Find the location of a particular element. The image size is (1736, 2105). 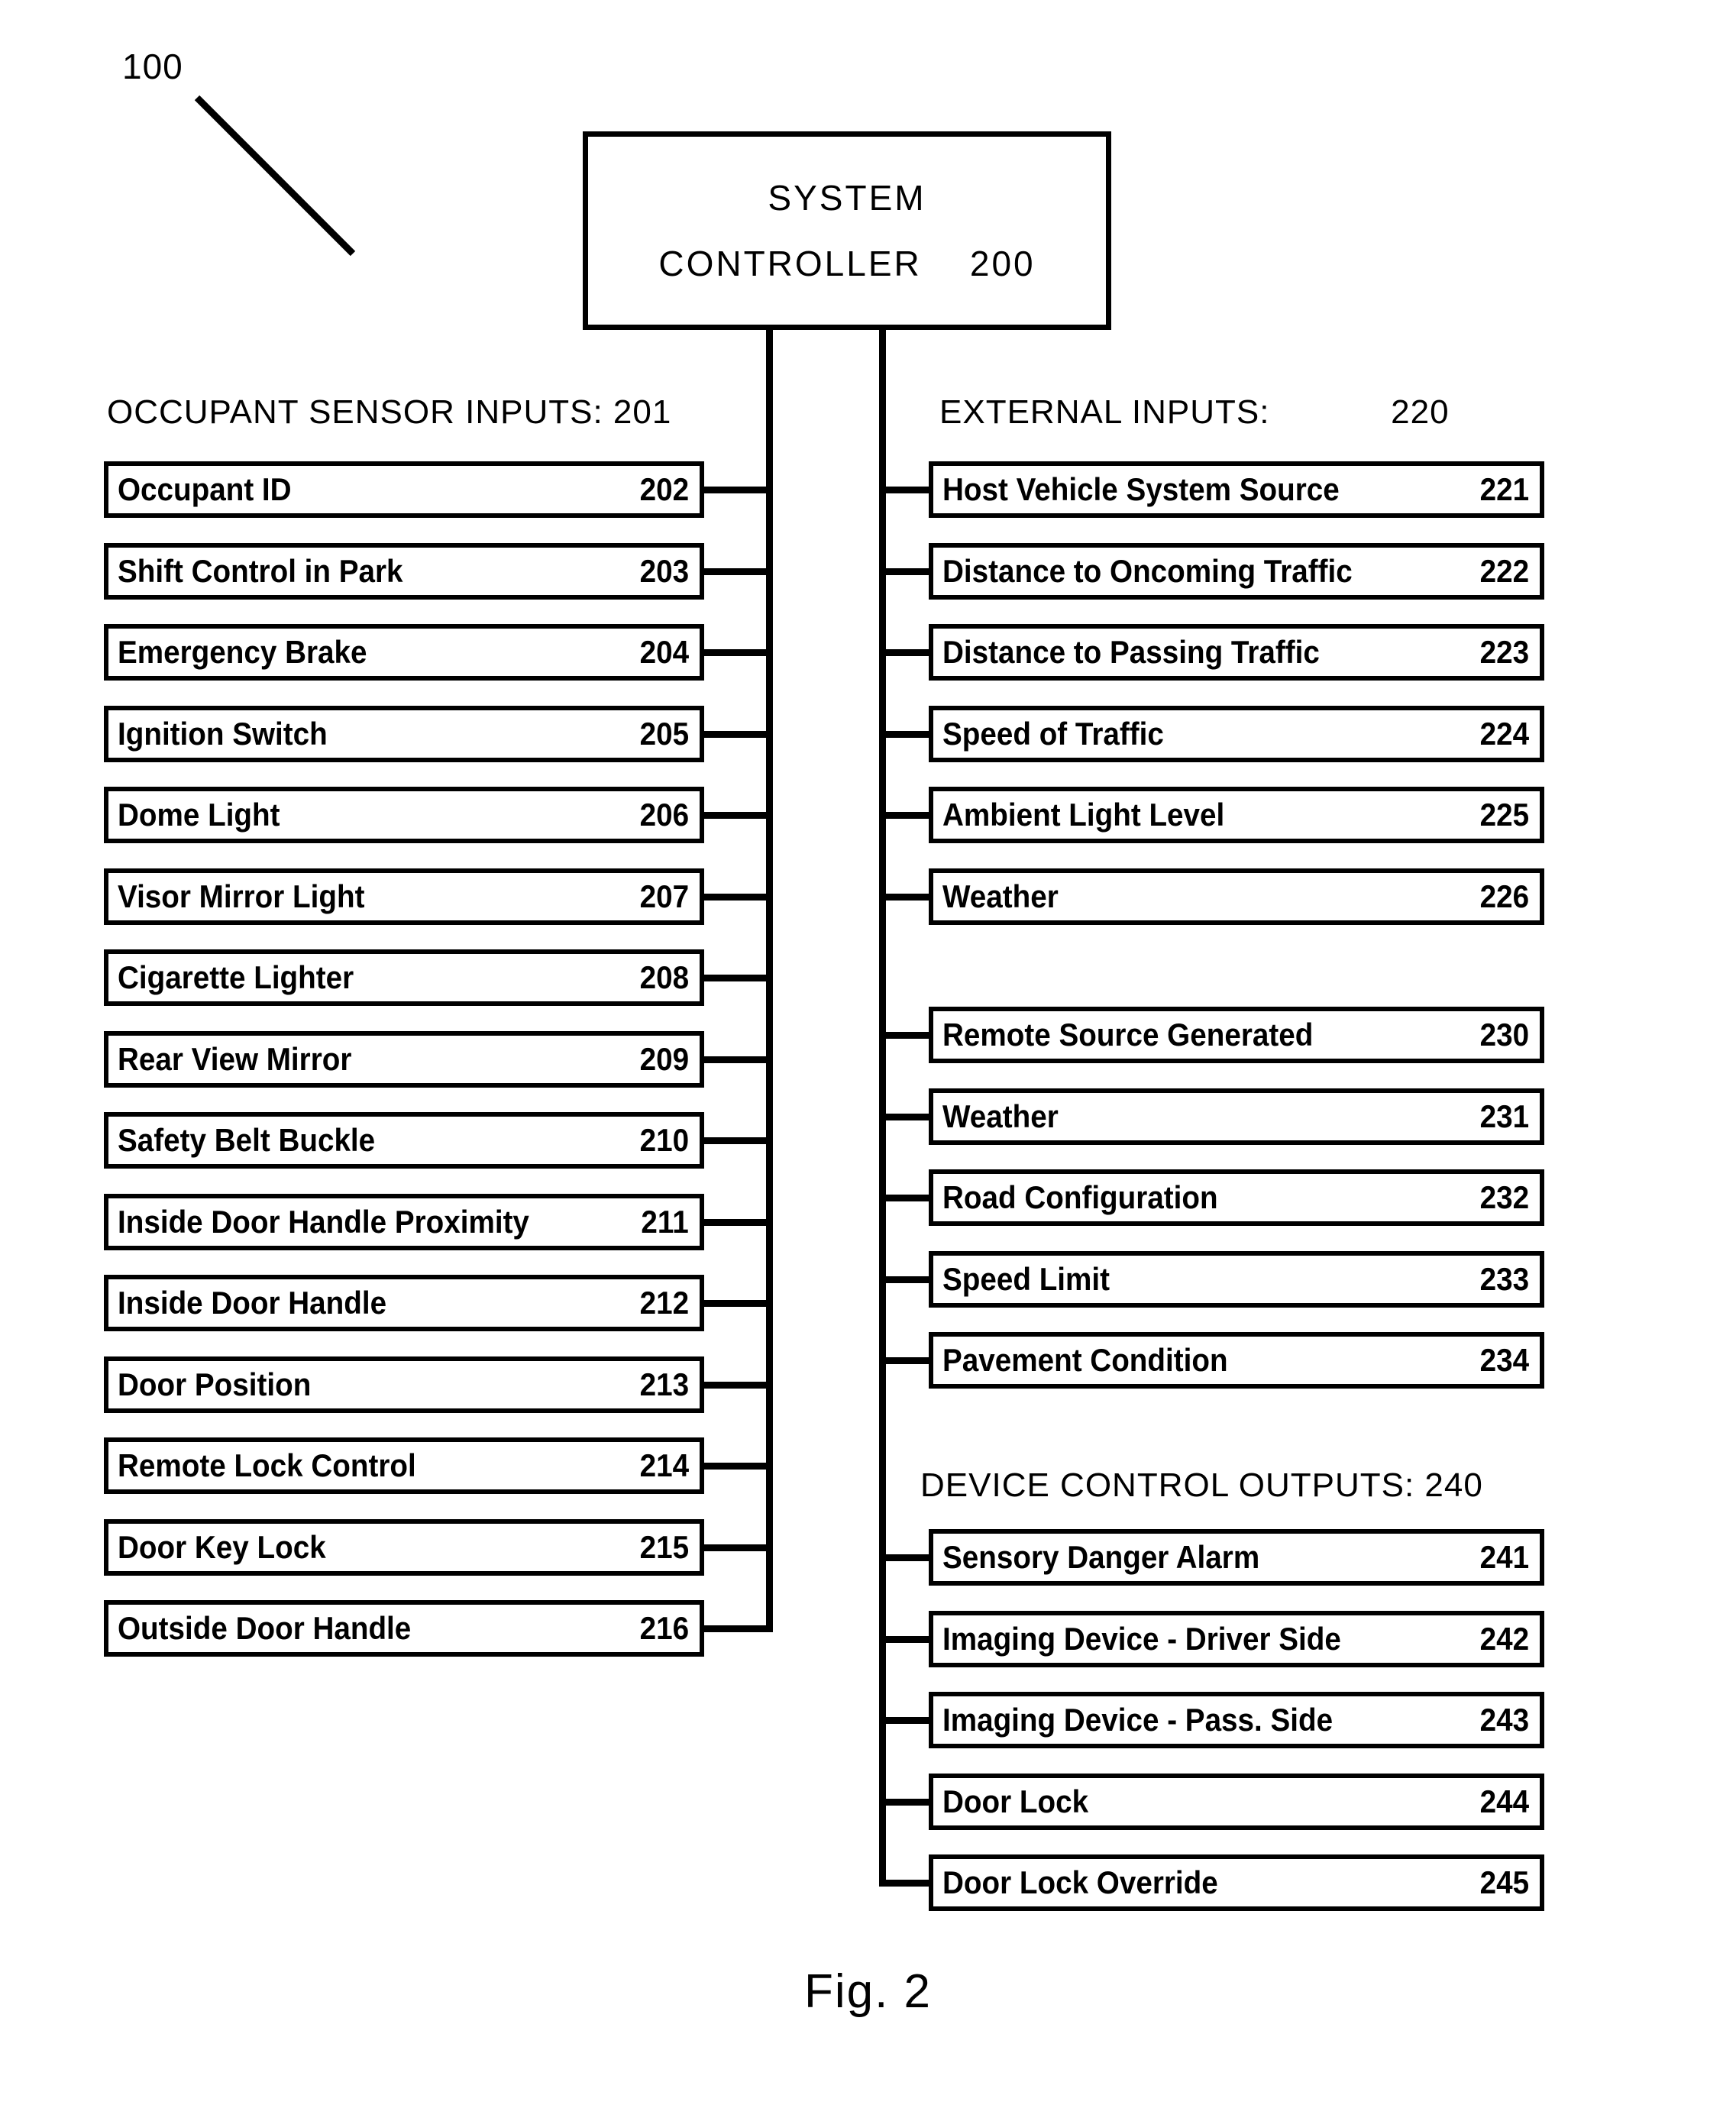

block-212: Inside Door Handle 212 is located at coordinates (404, 1303).